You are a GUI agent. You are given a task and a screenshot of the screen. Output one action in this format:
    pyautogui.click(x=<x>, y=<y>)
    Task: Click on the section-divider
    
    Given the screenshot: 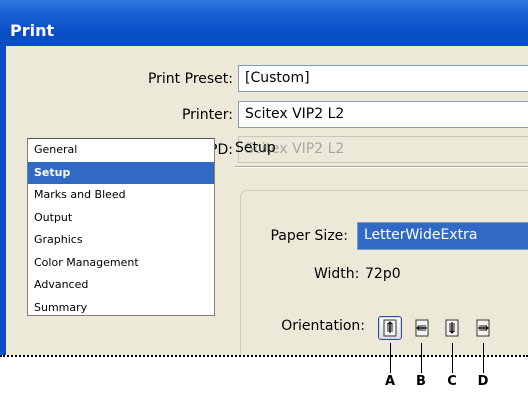 What is the action you would take?
    pyautogui.click(x=381, y=167)
    